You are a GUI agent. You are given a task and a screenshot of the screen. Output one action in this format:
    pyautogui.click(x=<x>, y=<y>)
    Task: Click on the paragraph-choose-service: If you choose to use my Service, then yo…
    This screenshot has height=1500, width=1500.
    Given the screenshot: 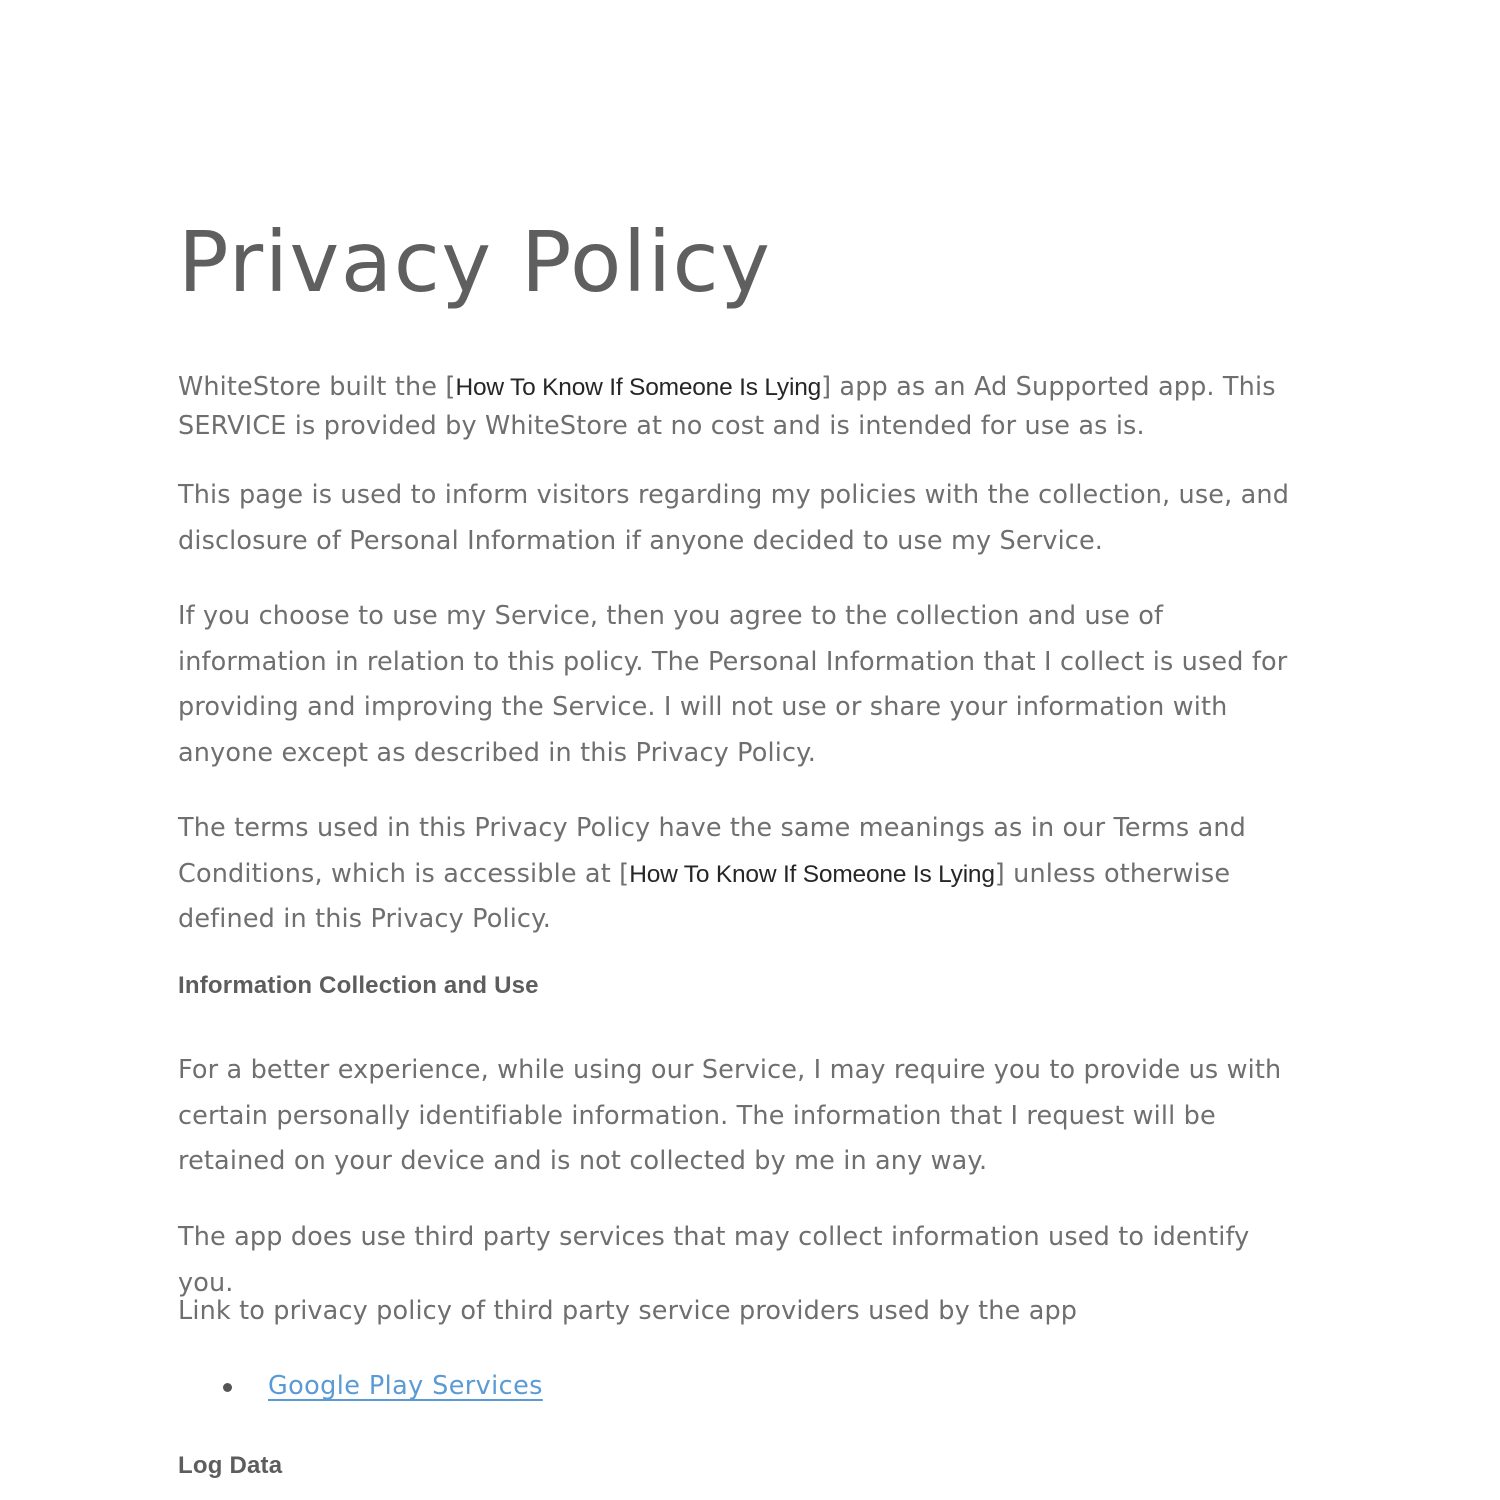 What is the action you would take?
    pyautogui.click(x=733, y=684)
    